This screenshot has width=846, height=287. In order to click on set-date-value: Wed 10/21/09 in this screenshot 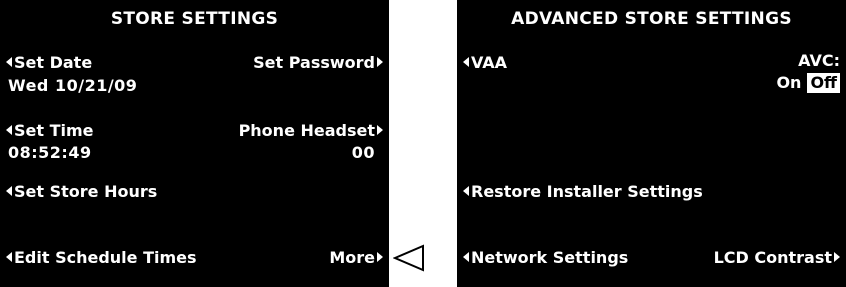, I will do `click(73, 85)`.